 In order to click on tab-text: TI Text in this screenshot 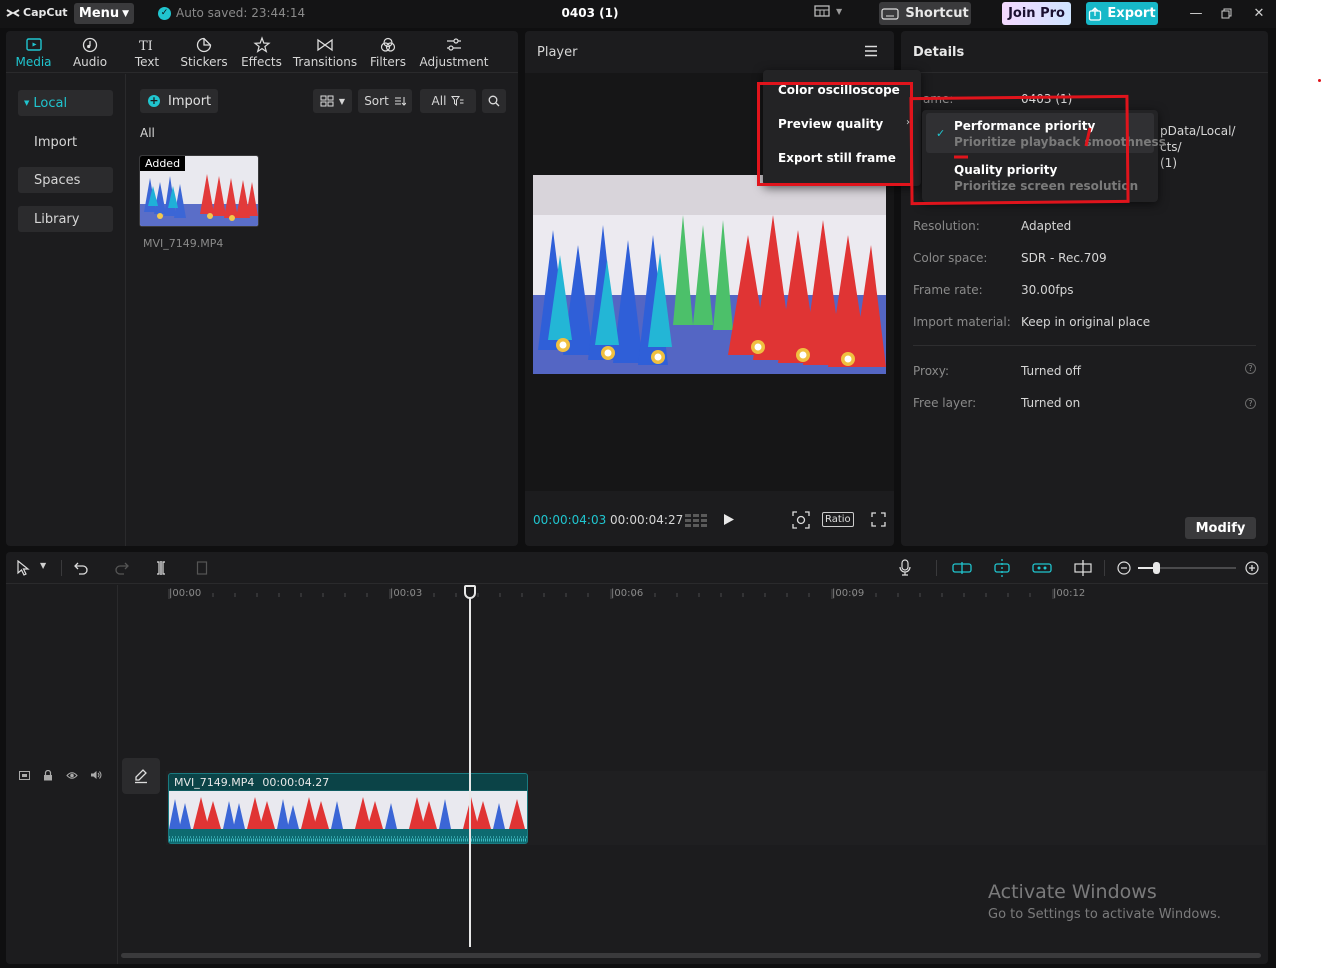, I will do `click(147, 52)`.